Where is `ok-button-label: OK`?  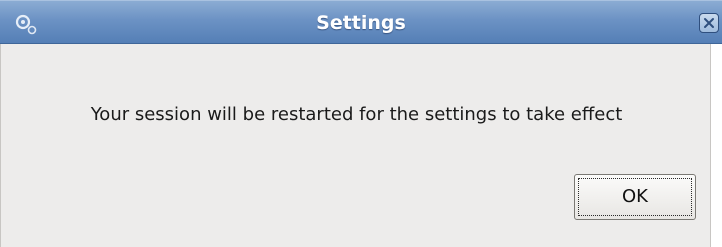
ok-button-label: OK is located at coordinates (635, 197).